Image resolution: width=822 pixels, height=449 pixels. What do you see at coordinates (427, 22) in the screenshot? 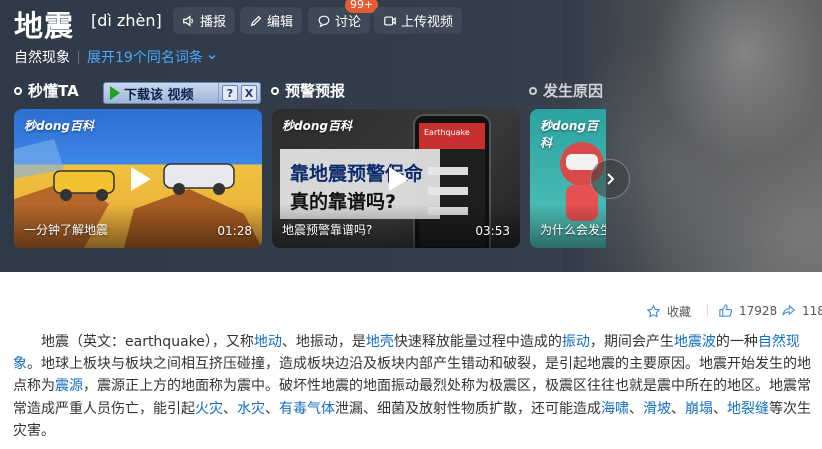
I see `upload-video-label: 上传视频` at bounding box center [427, 22].